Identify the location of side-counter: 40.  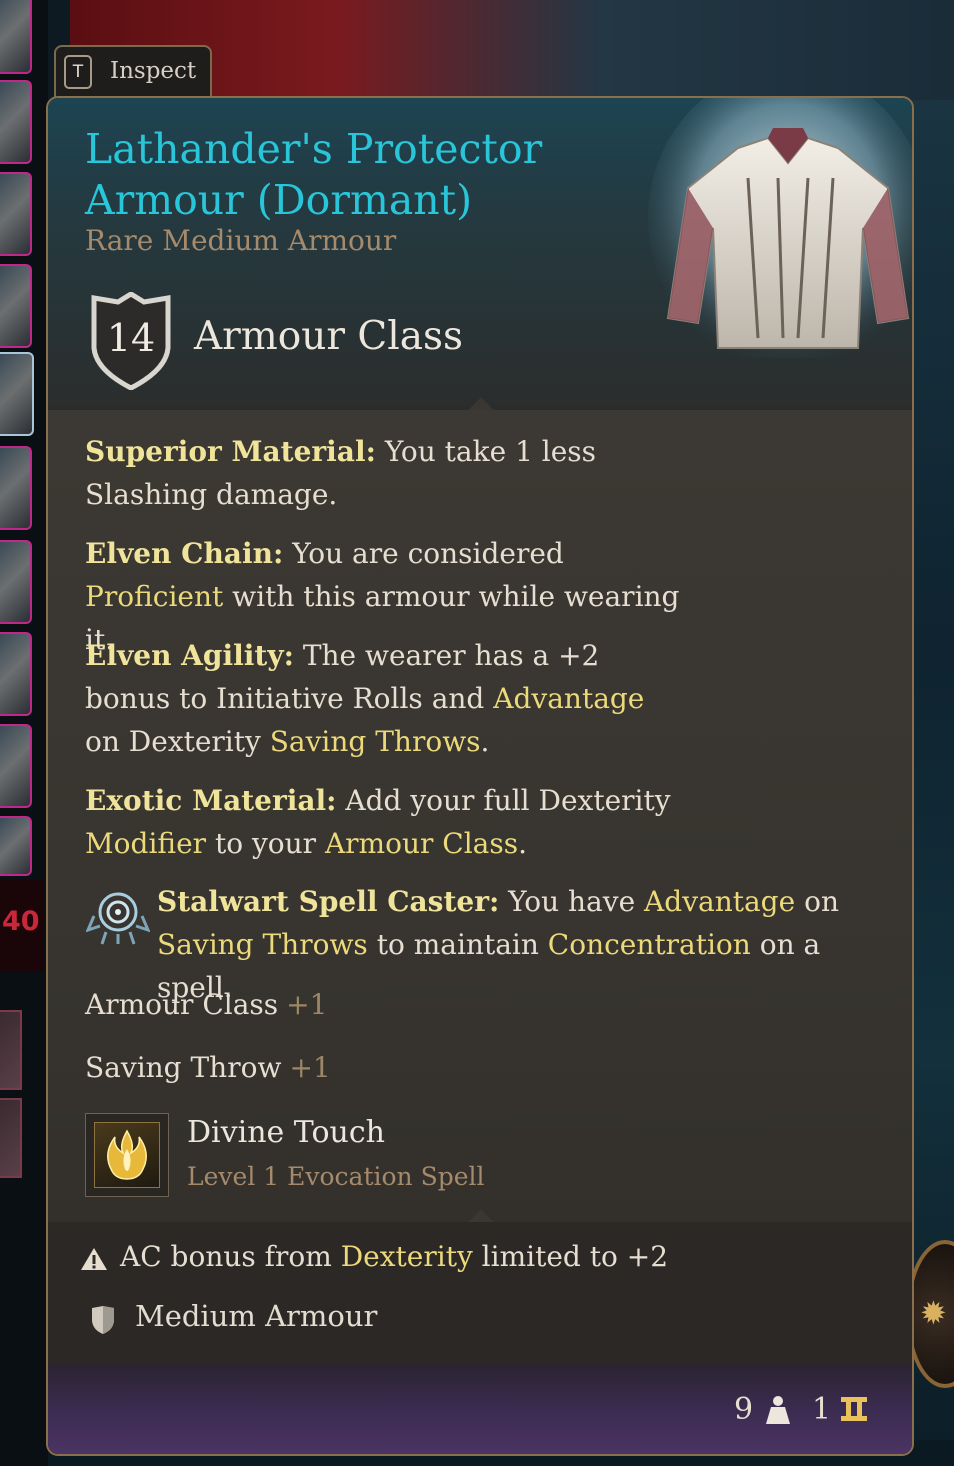
(22, 926).